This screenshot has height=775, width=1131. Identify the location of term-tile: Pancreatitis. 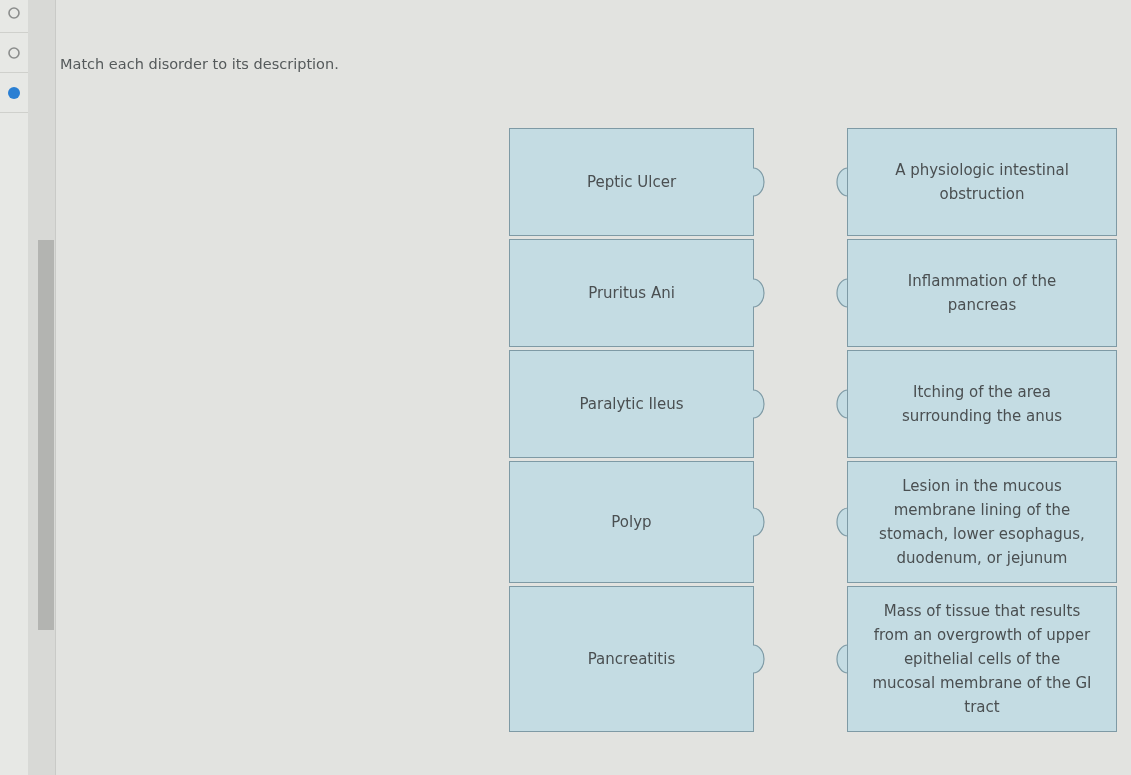
(631, 659).